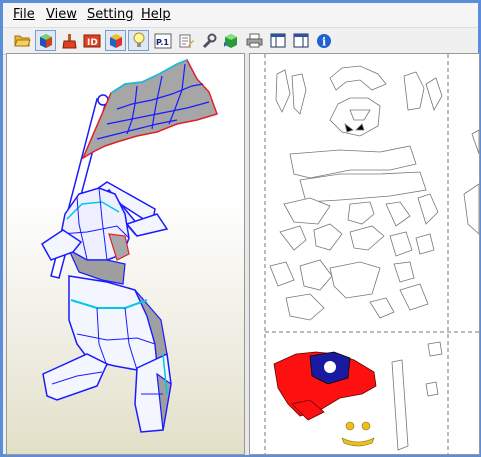 Image resolution: width=481 pixels, height=457 pixels. What do you see at coordinates (240, 15) in the screenshot?
I see `menu-bar: File View Setting Help` at bounding box center [240, 15].